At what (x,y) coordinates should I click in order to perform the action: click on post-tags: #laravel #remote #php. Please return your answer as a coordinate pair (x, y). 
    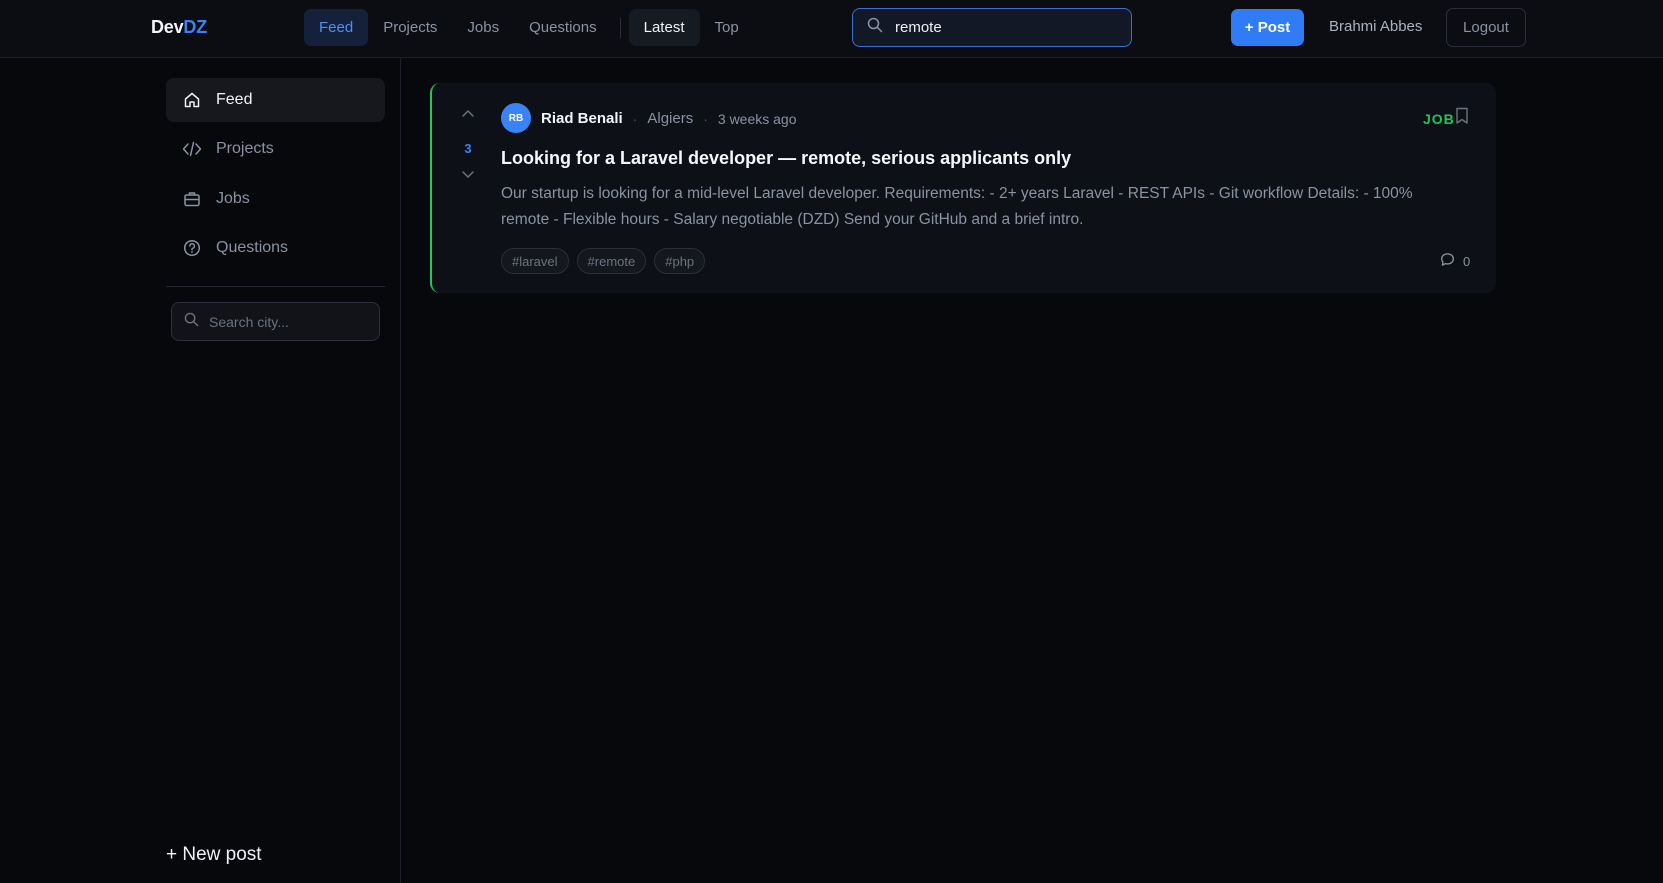
    Looking at the image, I should click on (603, 261).